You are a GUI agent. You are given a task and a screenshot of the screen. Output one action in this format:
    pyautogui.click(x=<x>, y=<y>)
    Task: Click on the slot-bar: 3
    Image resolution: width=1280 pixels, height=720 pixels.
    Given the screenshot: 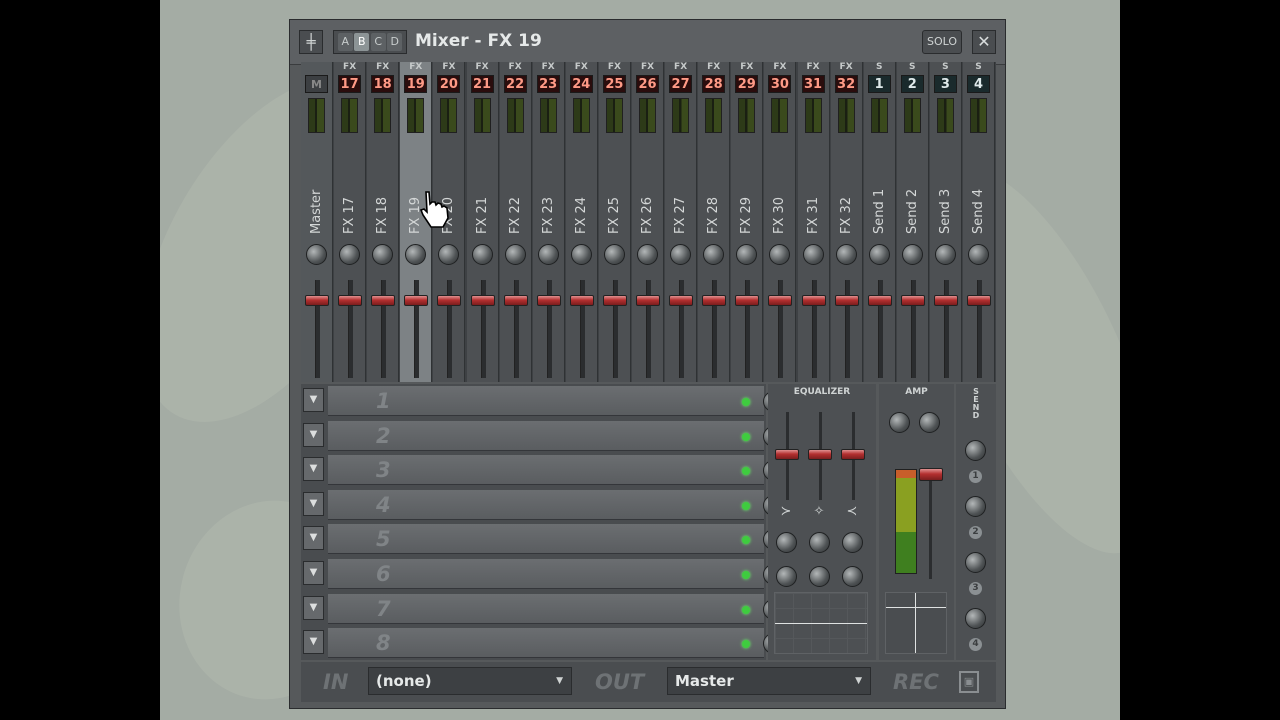 What is the action you would take?
    pyautogui.click(x=556, y=470)
    